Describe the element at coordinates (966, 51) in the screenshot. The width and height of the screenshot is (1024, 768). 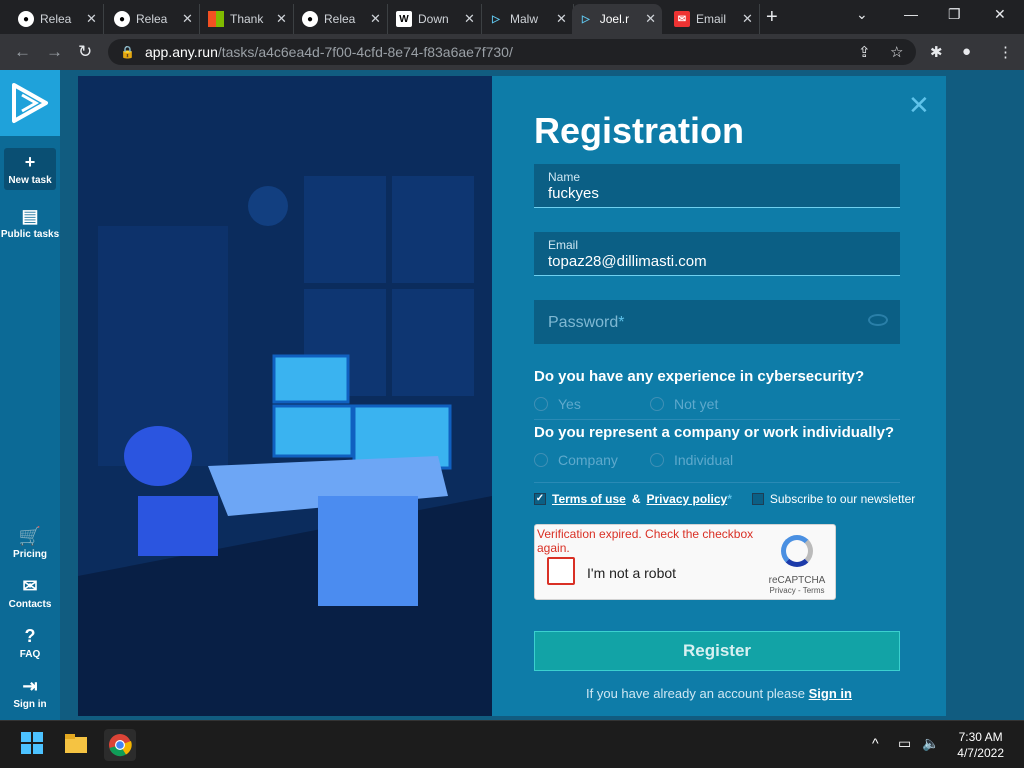
I see `profile-icon: ●` at that location.